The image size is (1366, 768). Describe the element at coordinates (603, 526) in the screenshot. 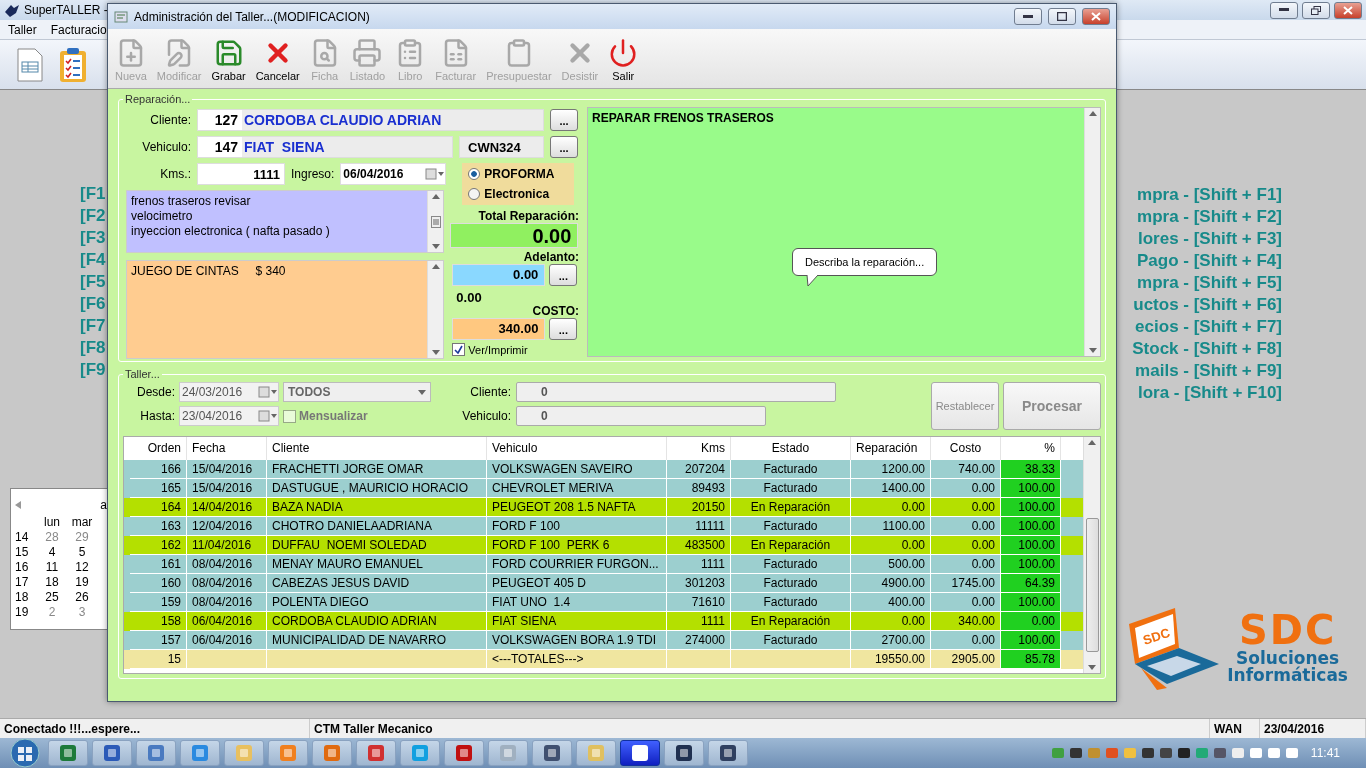

I see `table-row: 163 12/04/2016 CHOTRO DANIELAADRIANA FORD F 100 11111 Facturado 1100.00 0.00 100.00` at that location.